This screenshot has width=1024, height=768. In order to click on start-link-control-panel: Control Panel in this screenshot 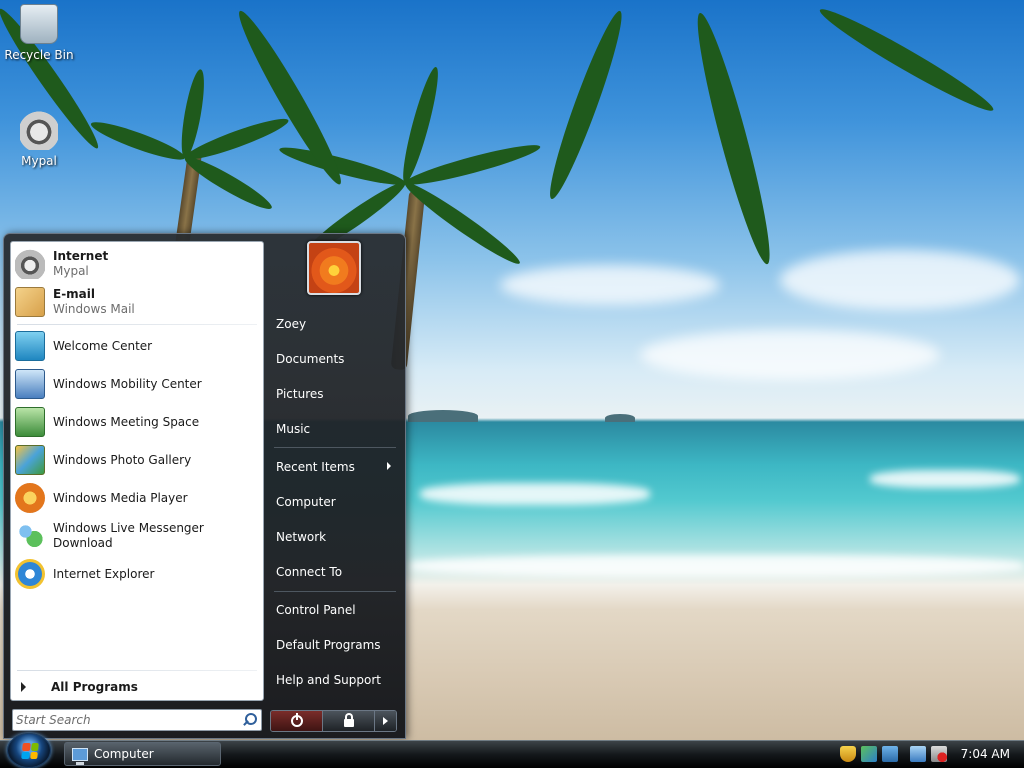, I will do `click(316, 610)`.